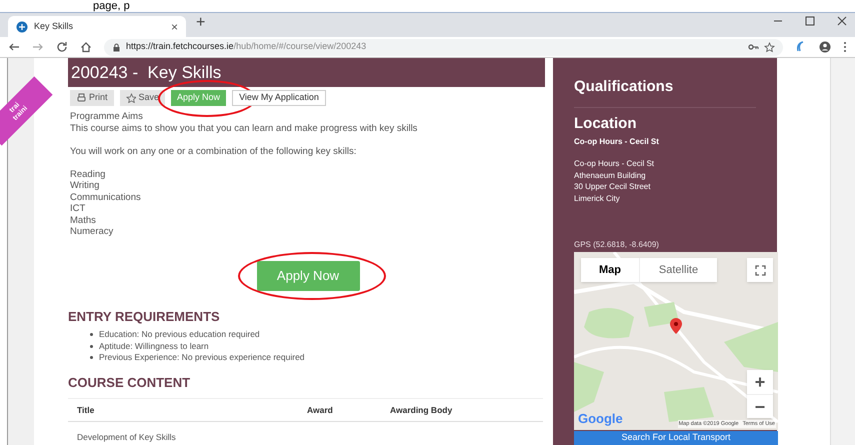  What do you see at coordinates (86, 410) in the screenshot?
I see `column-header: Title` at bounding box center [86, 410].